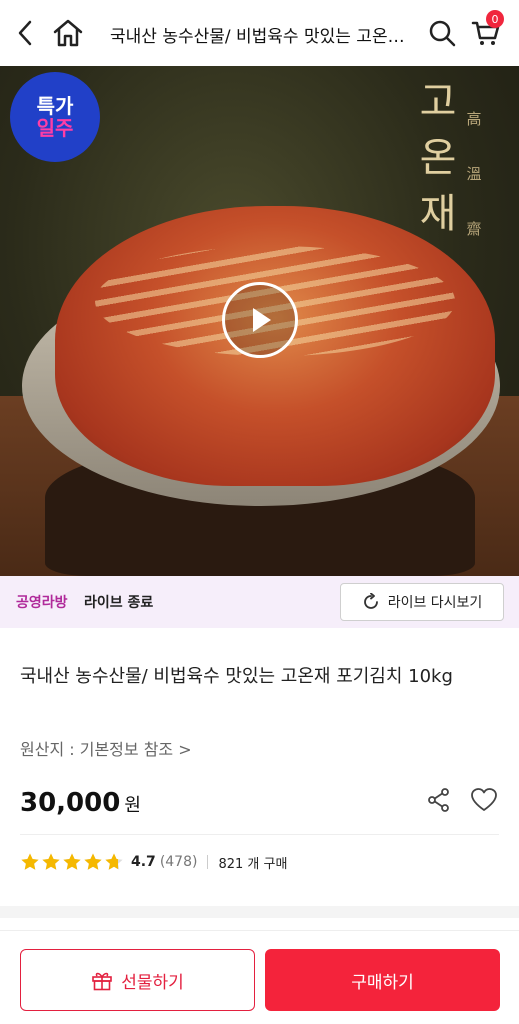 The image size is (519, 1024). I want to click on rating-score: 4.7, so click(143, 862).